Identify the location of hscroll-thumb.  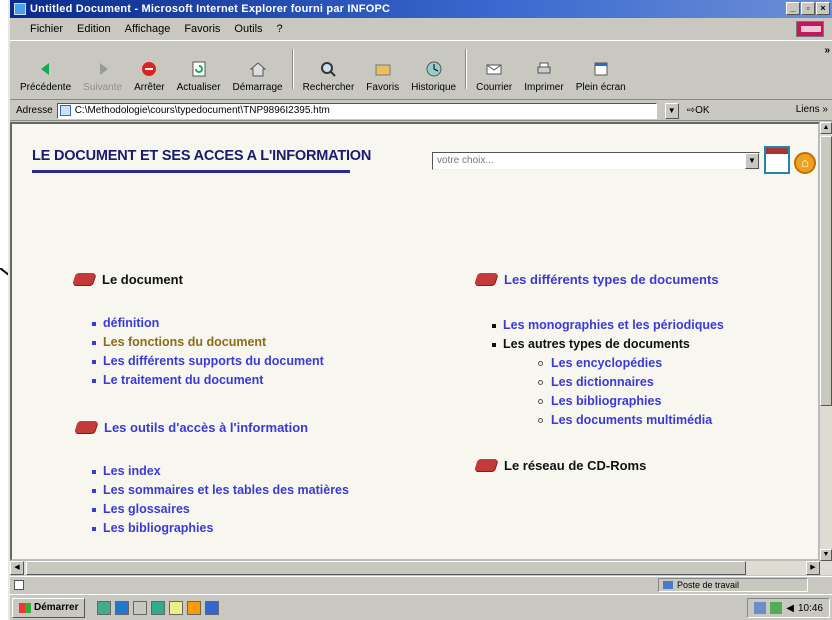
(386, 568).